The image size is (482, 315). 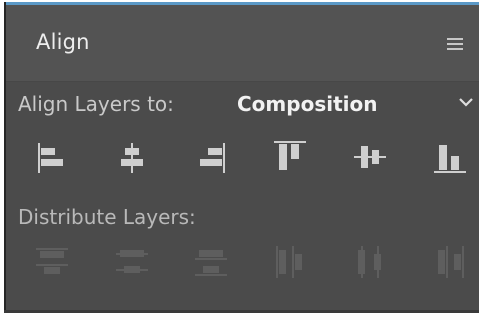 What do you see at coordinates (290, 157) in the screenshot?
I see `align-top-icon` at bounding box center [290, 157].